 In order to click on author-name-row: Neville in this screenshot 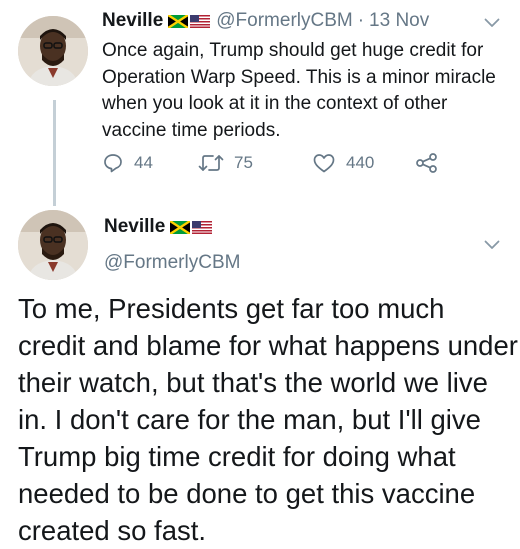, I will do `click(161, 227)`.